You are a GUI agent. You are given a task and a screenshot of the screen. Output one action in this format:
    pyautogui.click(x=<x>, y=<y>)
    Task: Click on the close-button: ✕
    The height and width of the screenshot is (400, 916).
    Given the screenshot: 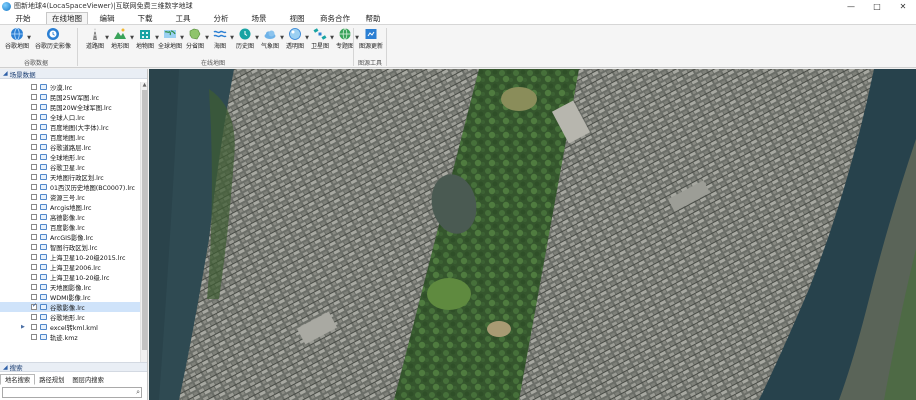 What is the action you would take?
    pyautogui.click(x=903, y=6)
    